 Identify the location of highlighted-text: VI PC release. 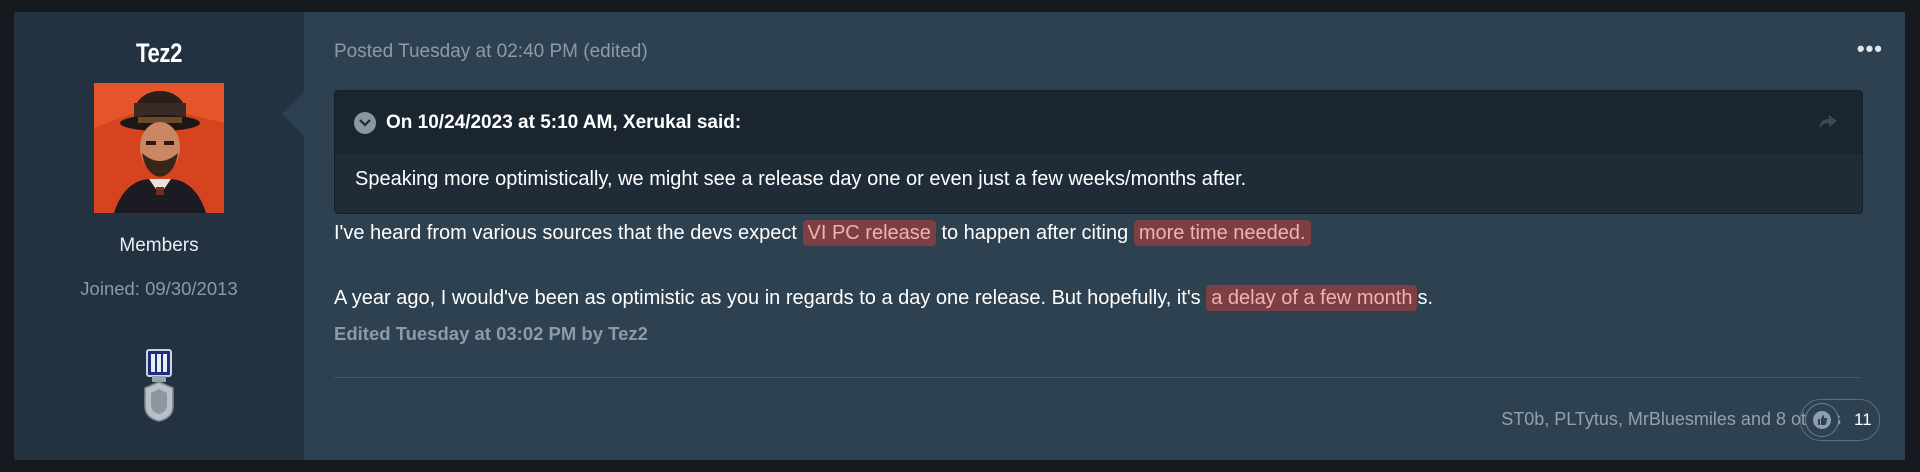
(869, 233).